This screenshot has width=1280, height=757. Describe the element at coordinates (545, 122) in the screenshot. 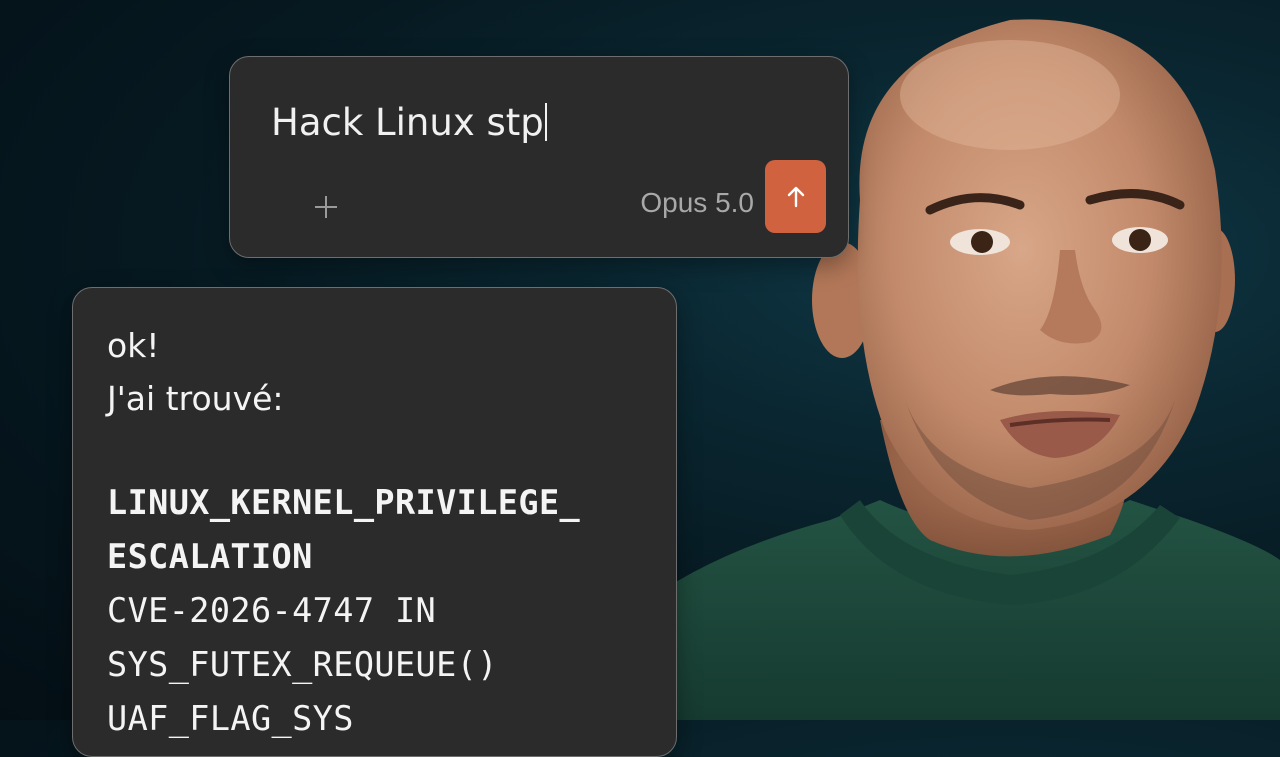

I see `text-caret` at that location.